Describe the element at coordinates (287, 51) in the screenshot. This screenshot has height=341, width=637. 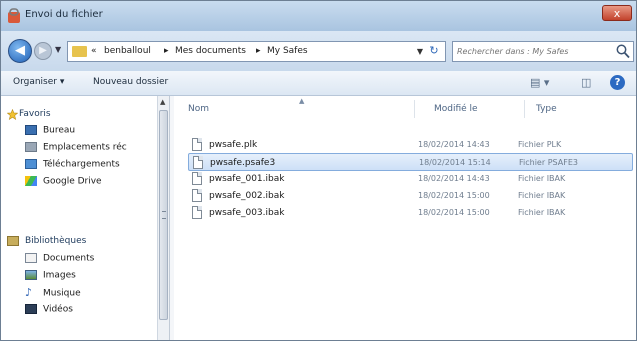
I see `breadcrumb-item-my-safes: My Safes` at that location.